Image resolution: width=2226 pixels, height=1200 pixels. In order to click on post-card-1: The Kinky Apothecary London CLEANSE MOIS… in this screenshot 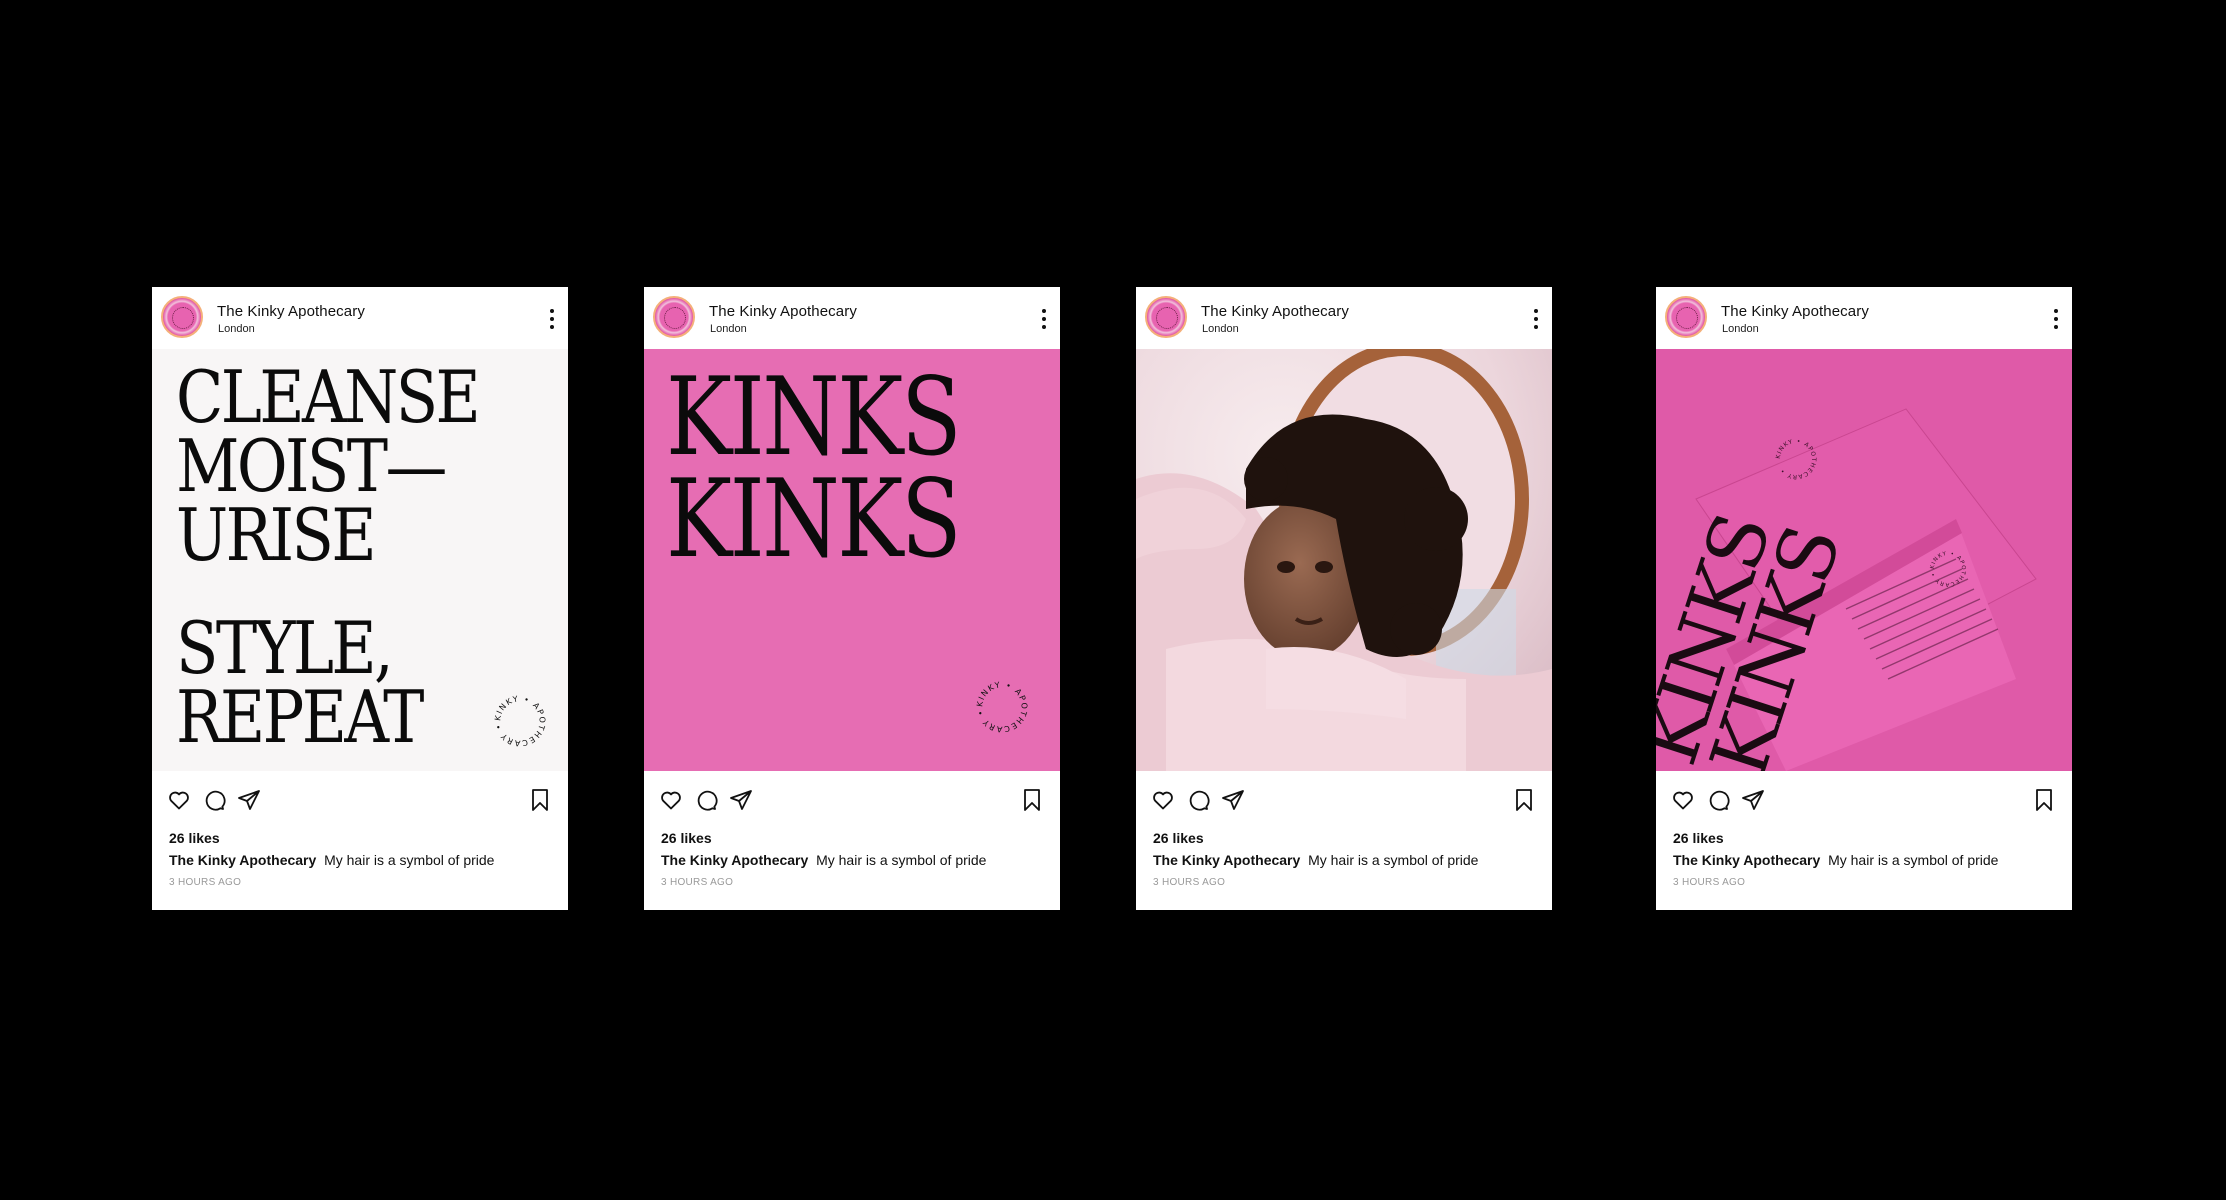, I will do `click(360, 598)`.